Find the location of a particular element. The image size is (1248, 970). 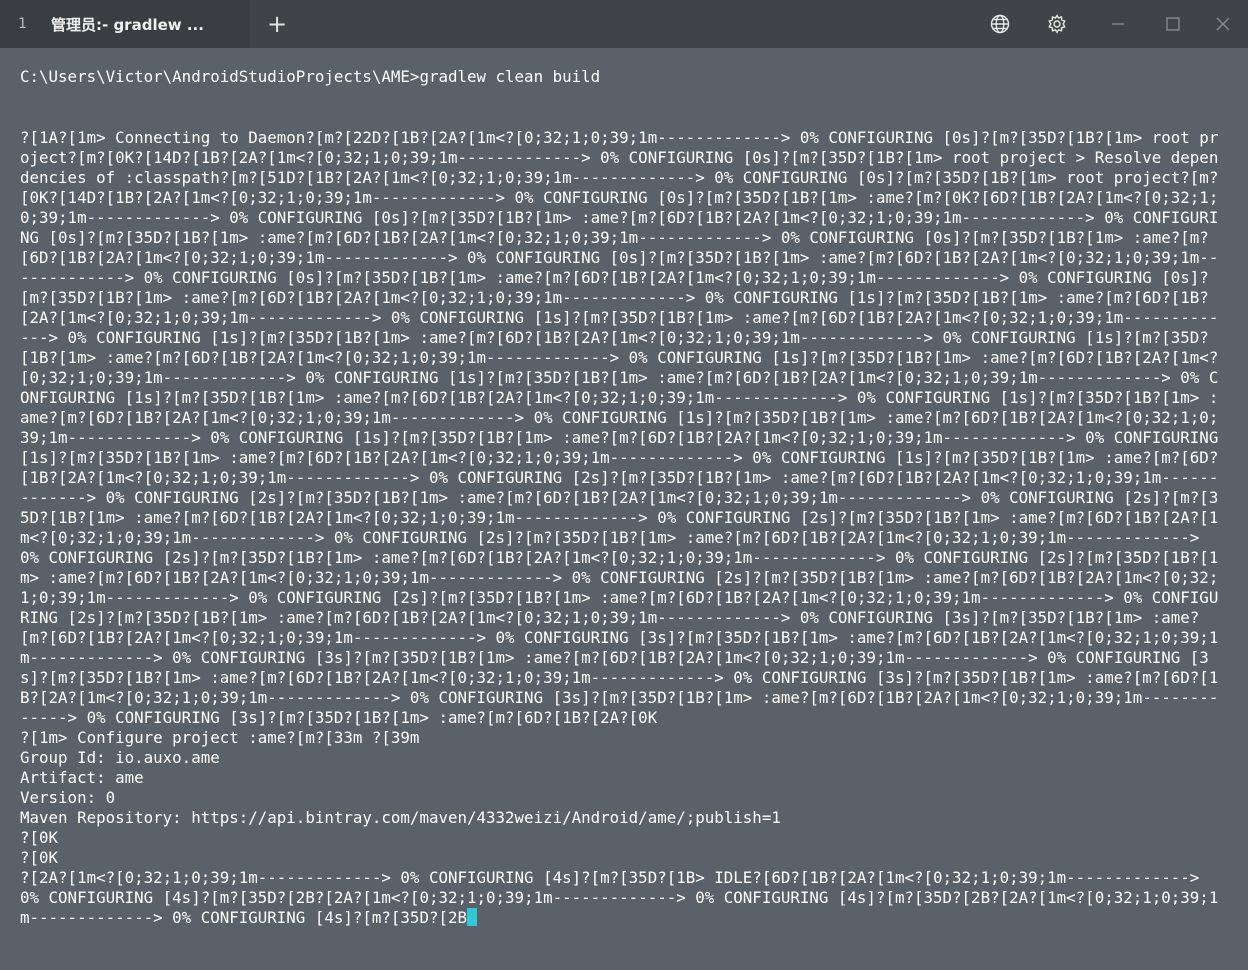

text-cursor is located at coordinates (472, 917).